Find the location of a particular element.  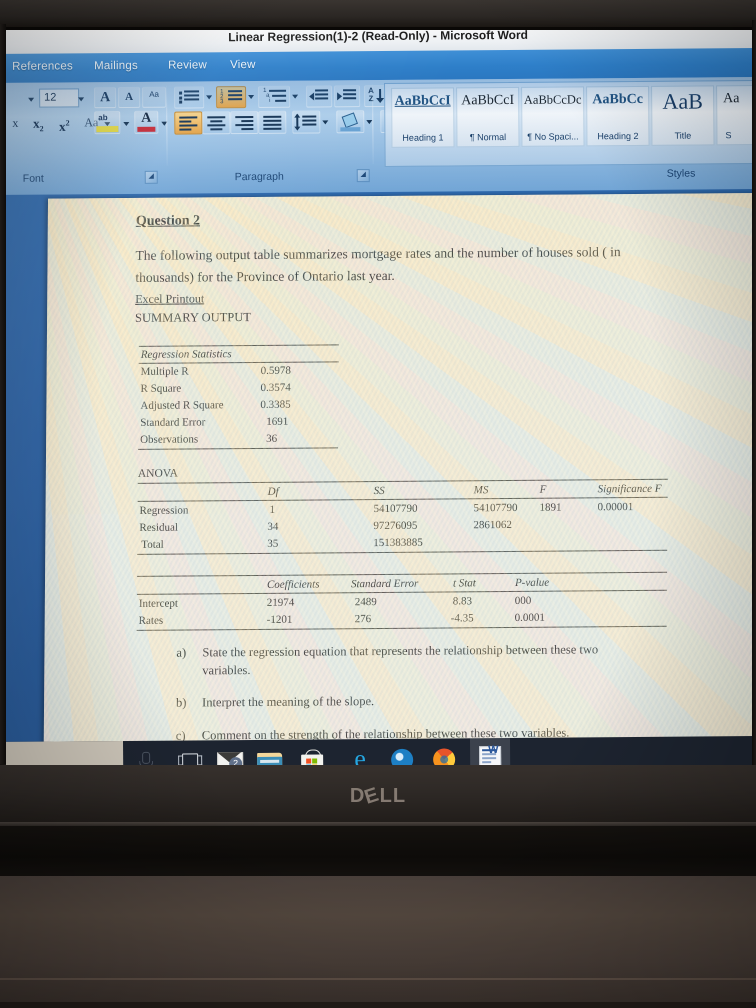

coef-row-term: Rates is located at coordinates (151, 620).